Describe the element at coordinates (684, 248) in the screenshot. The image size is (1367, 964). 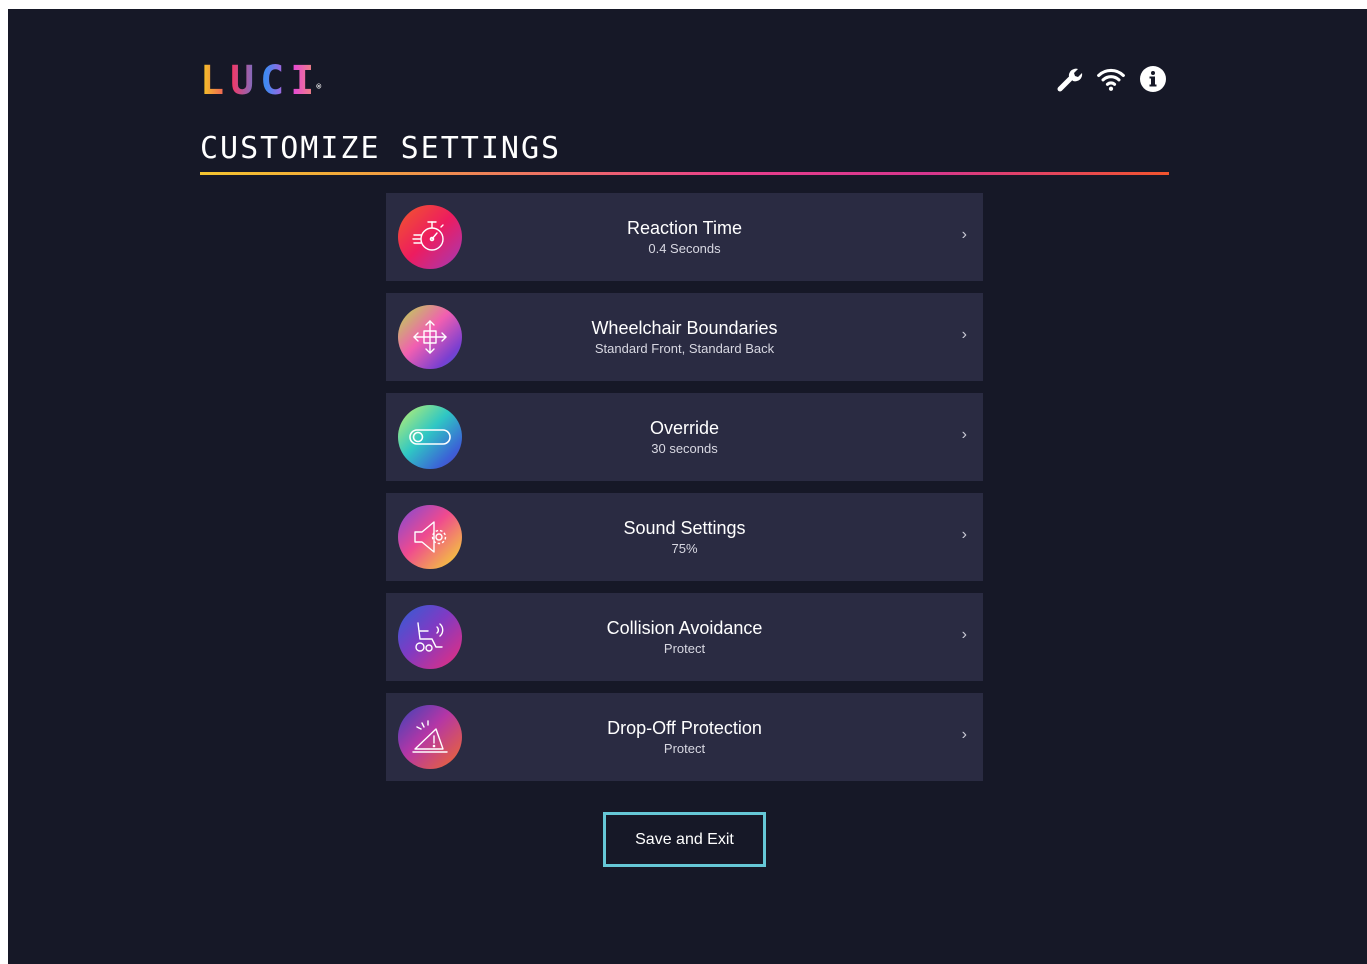
I see `setting-value: 0.4 Seconds` at that location.